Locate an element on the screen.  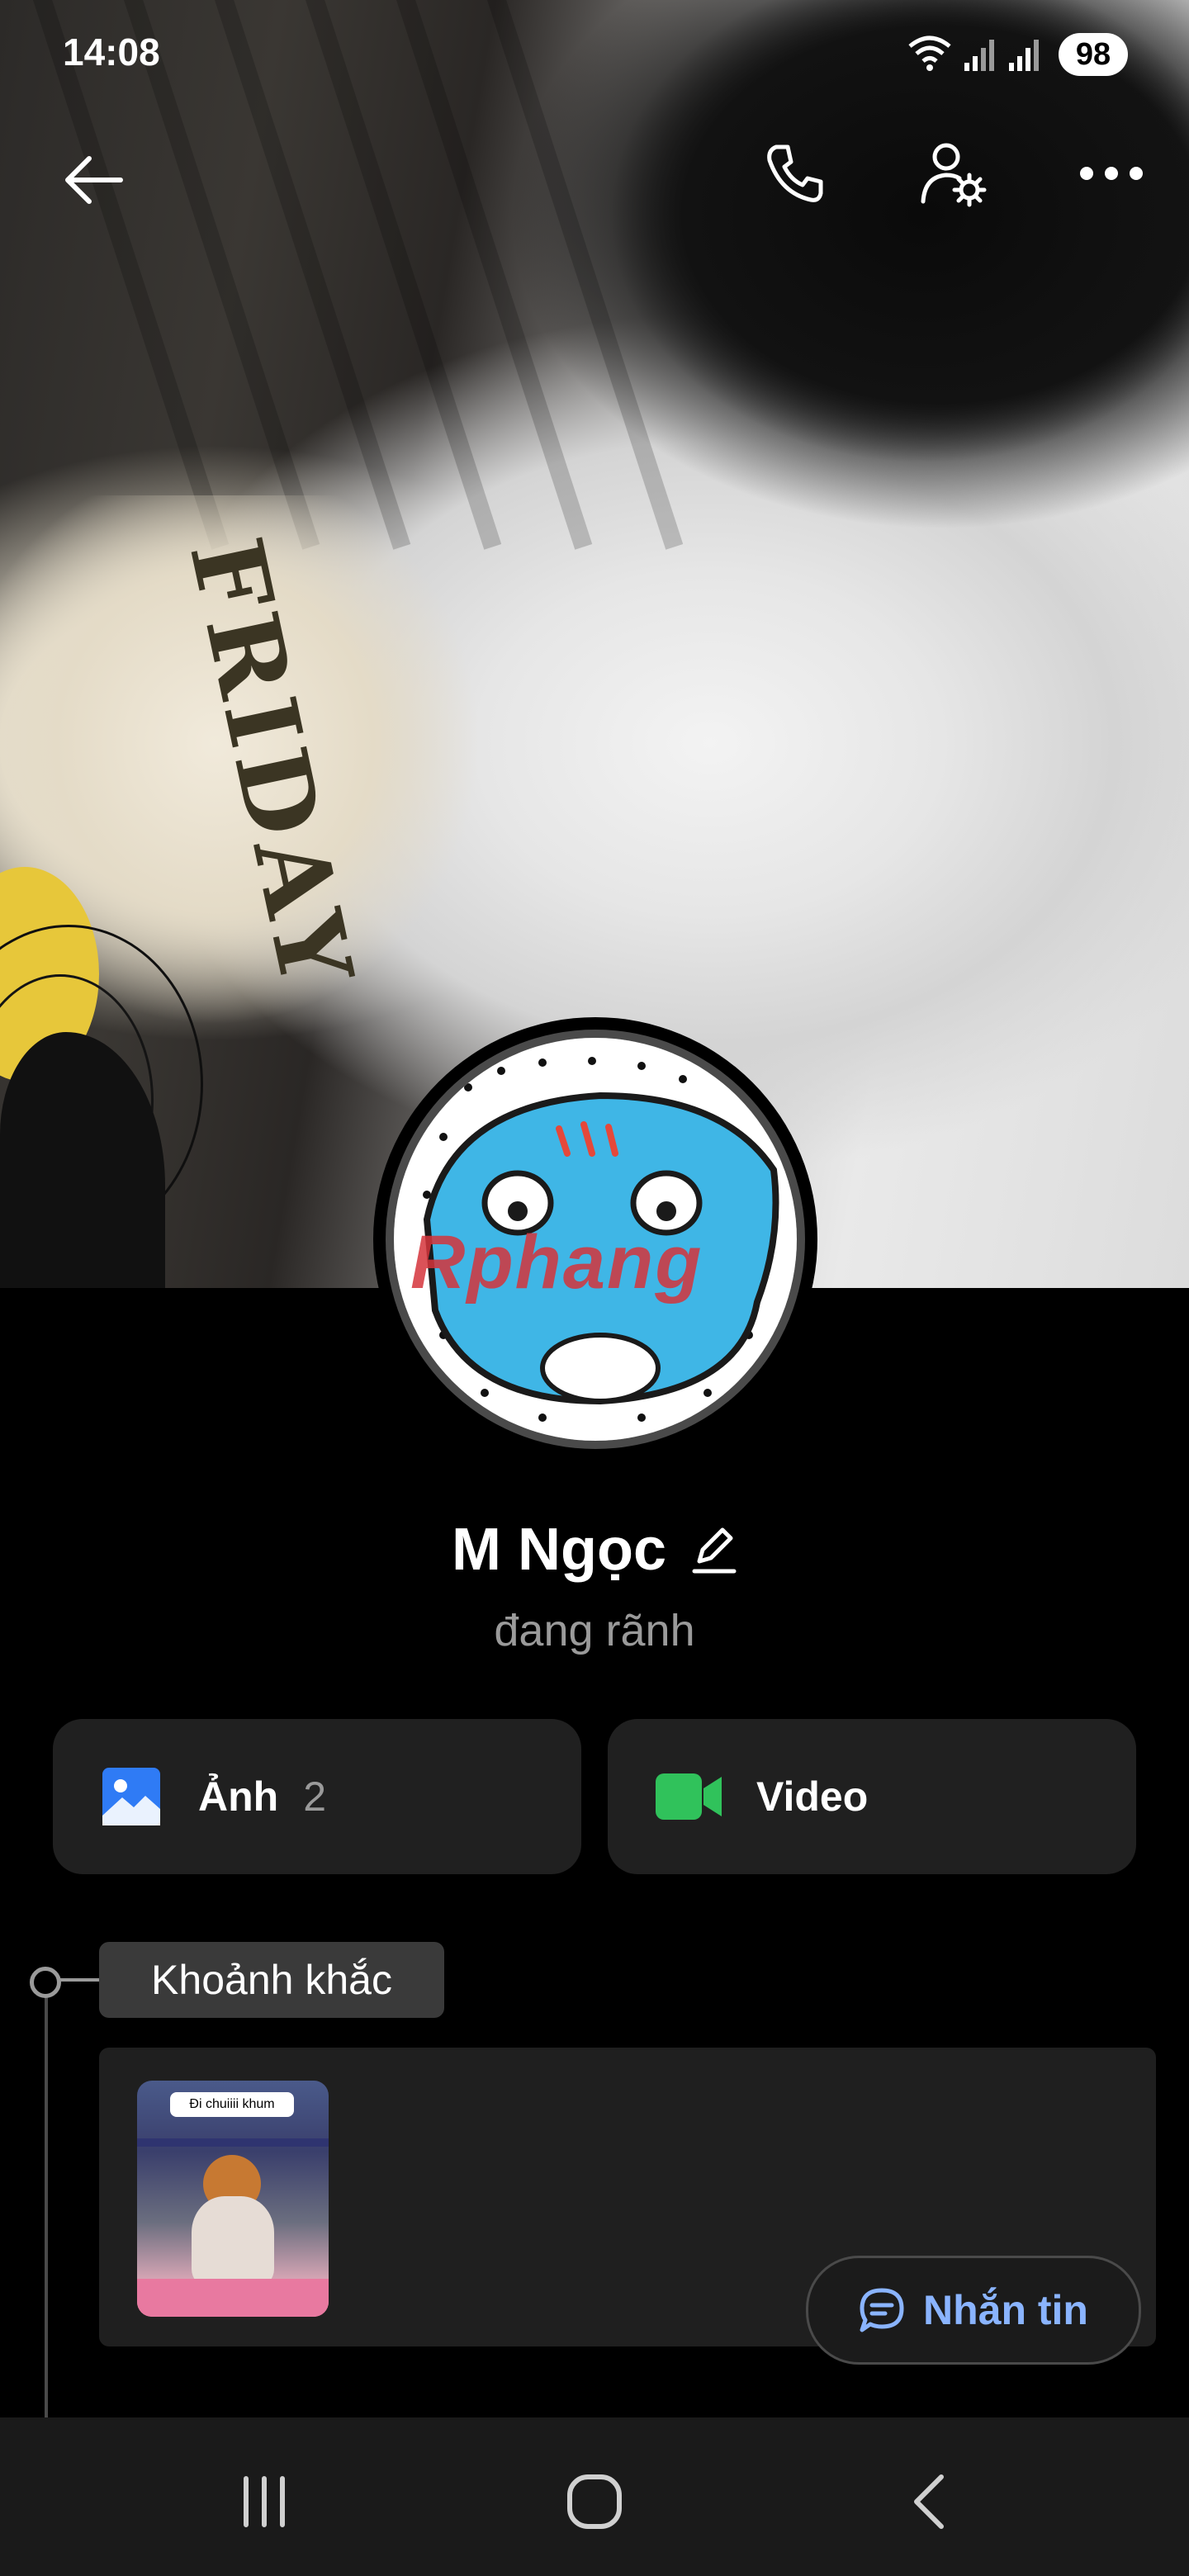
battery-indicator: 98 is located at coordinates (1093, 54).